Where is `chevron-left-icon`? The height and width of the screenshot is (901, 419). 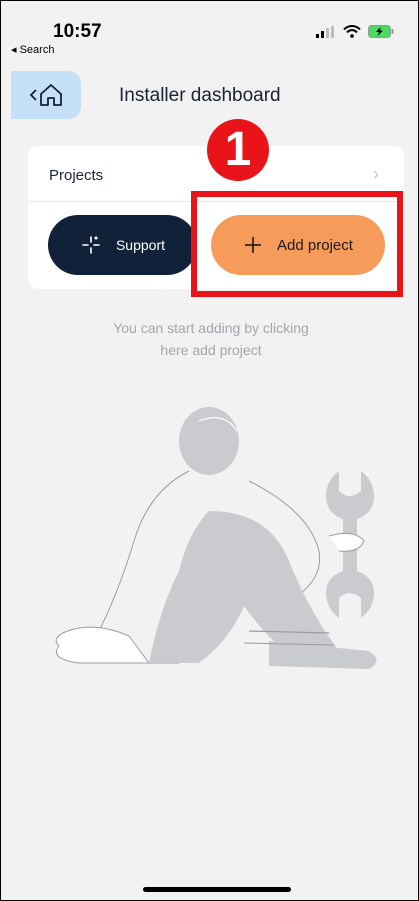 chevron-left-icon is located at coordinates (33, 95).